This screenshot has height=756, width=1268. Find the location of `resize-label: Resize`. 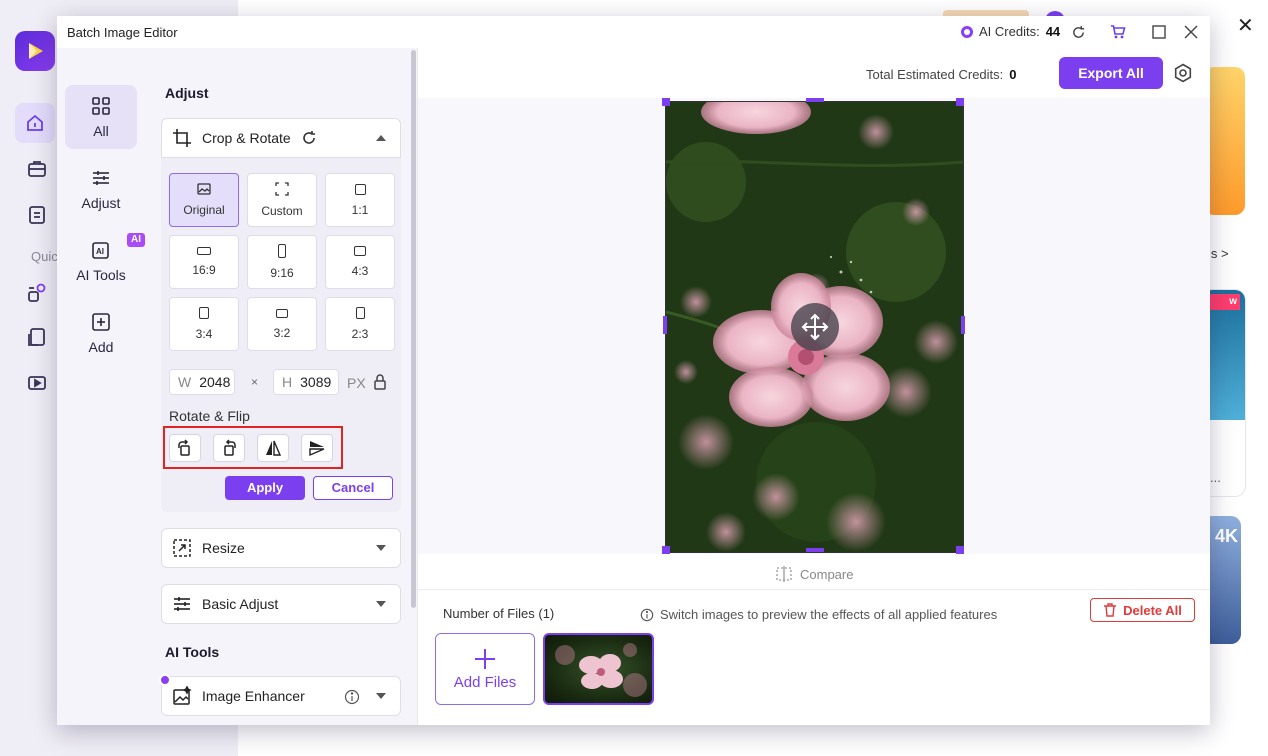

resize-label: Resize is located at coordinates (223, 548).